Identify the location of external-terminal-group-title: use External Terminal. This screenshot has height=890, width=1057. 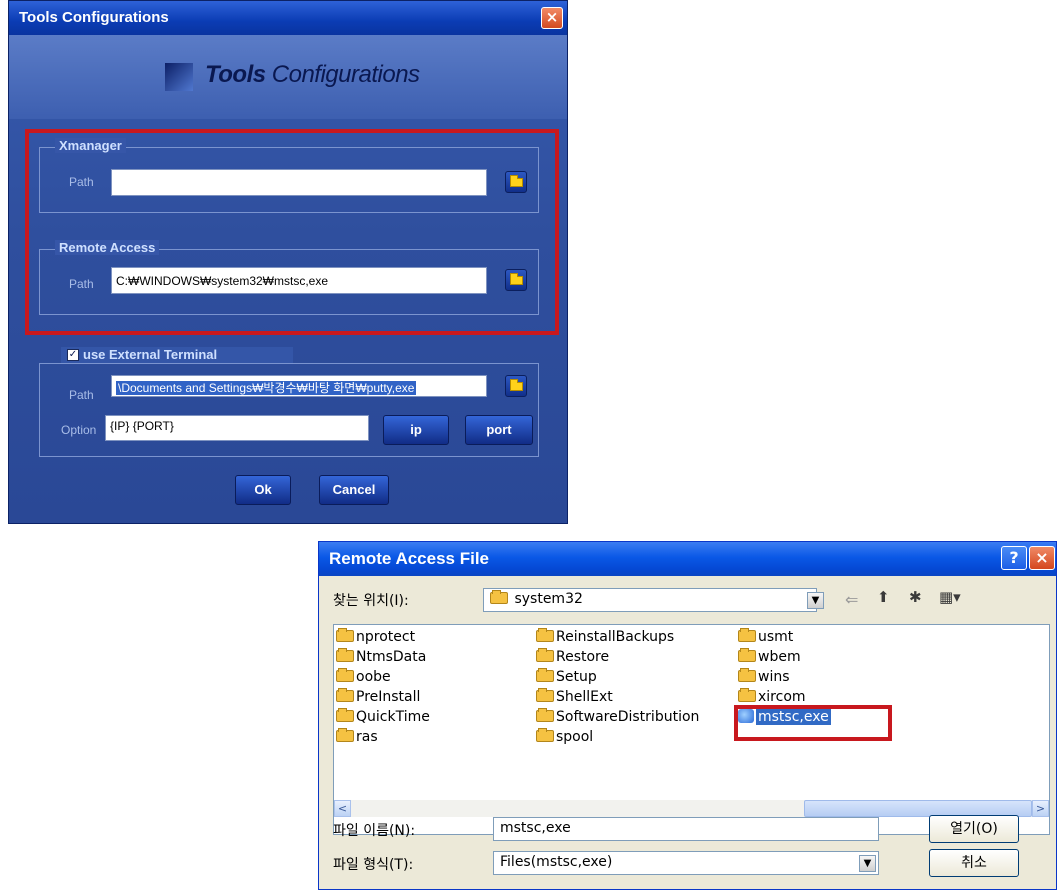
(150, 354).